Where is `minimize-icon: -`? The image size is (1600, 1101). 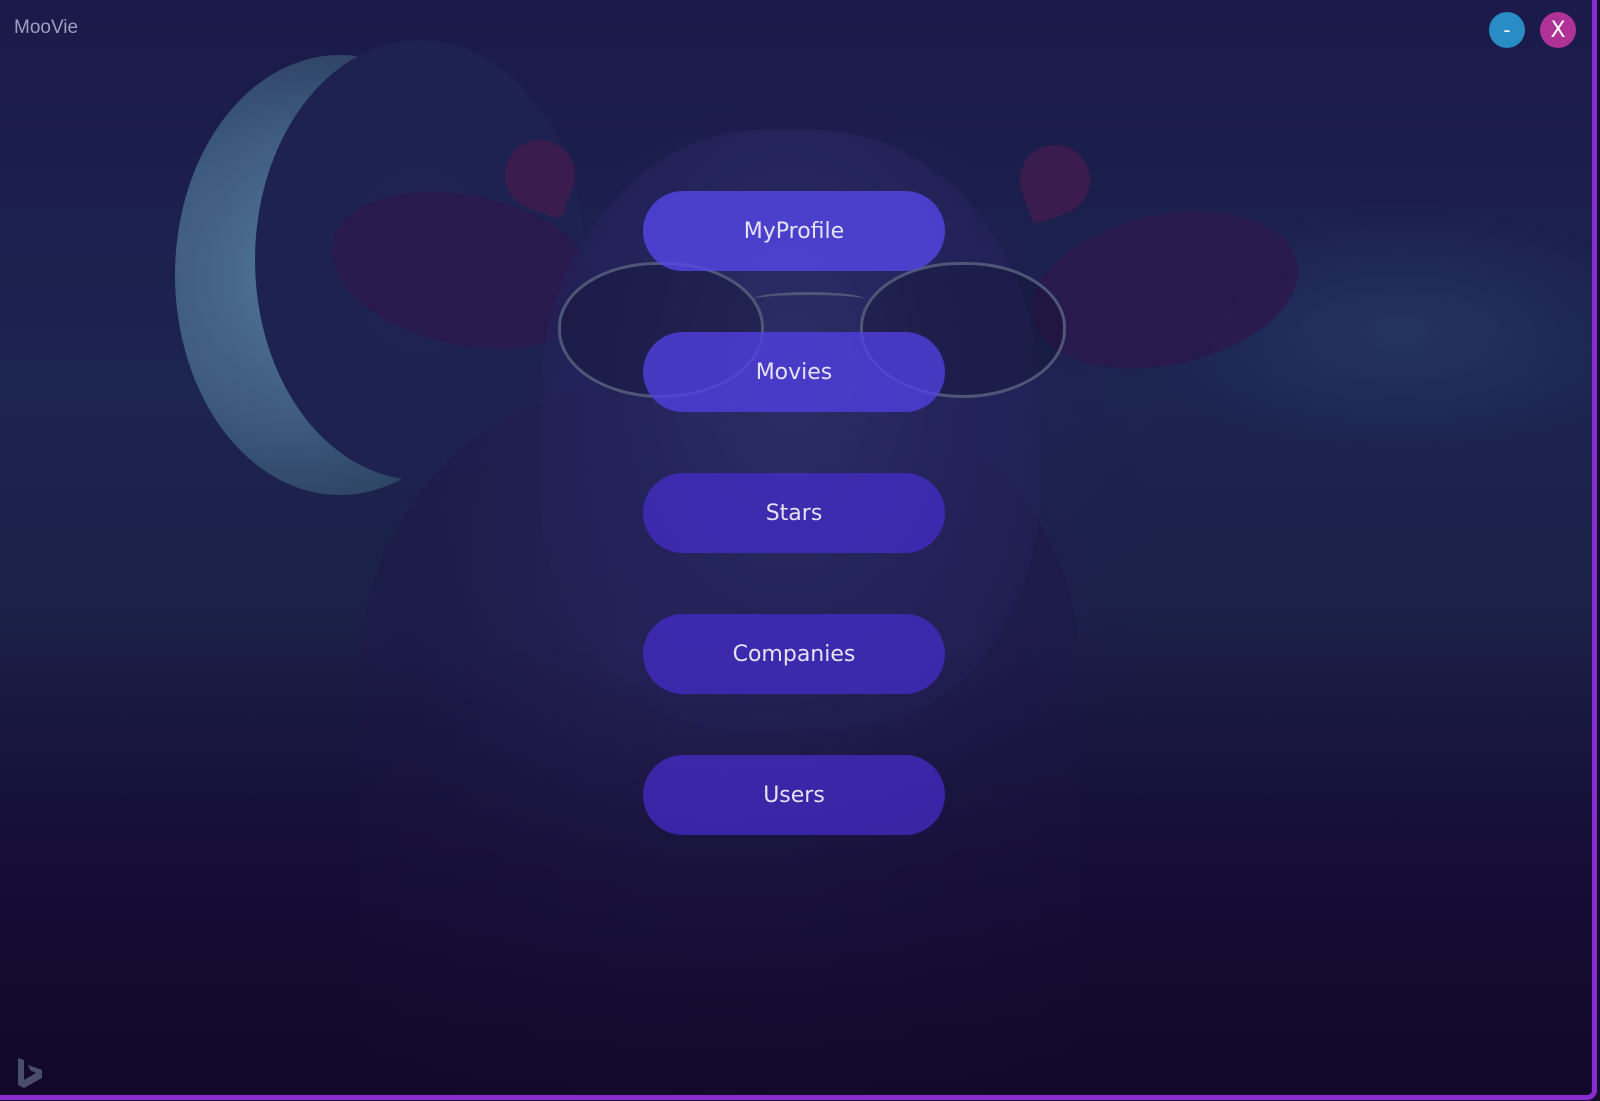 minimize-icon: - is located at coordinates (1507, 30).